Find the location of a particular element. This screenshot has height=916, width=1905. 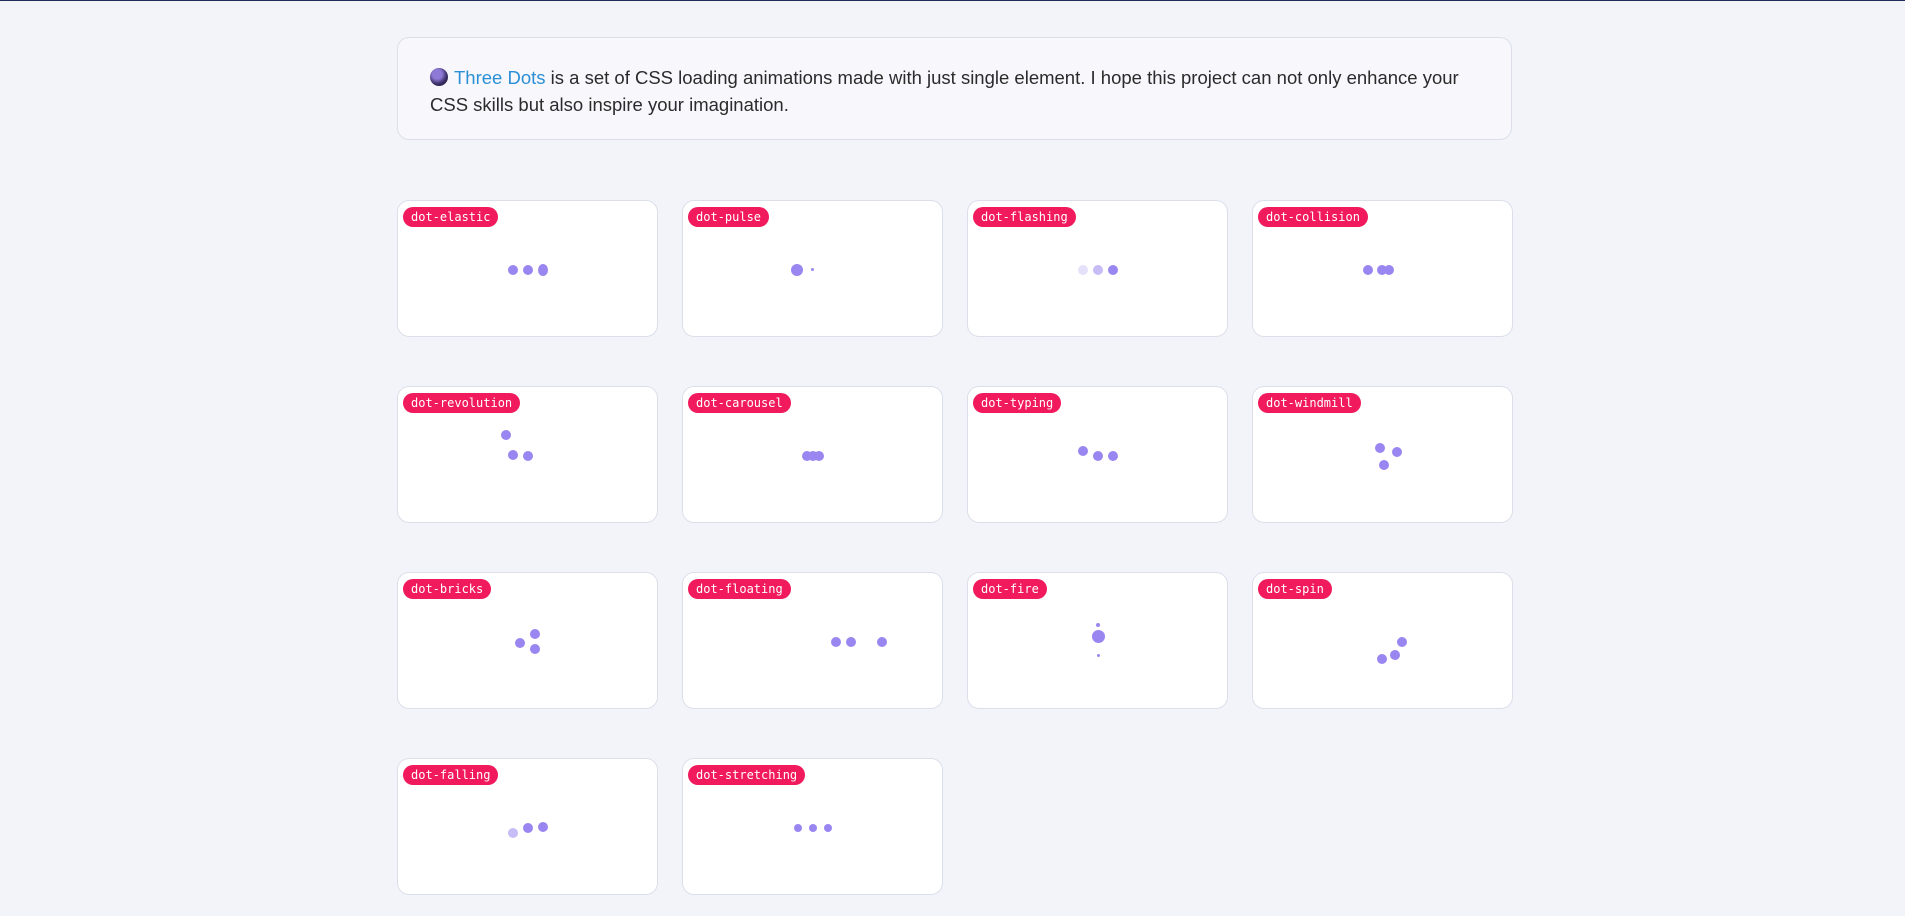

card-dot-fire: dot-fire is located at coordinates (1097, 640).